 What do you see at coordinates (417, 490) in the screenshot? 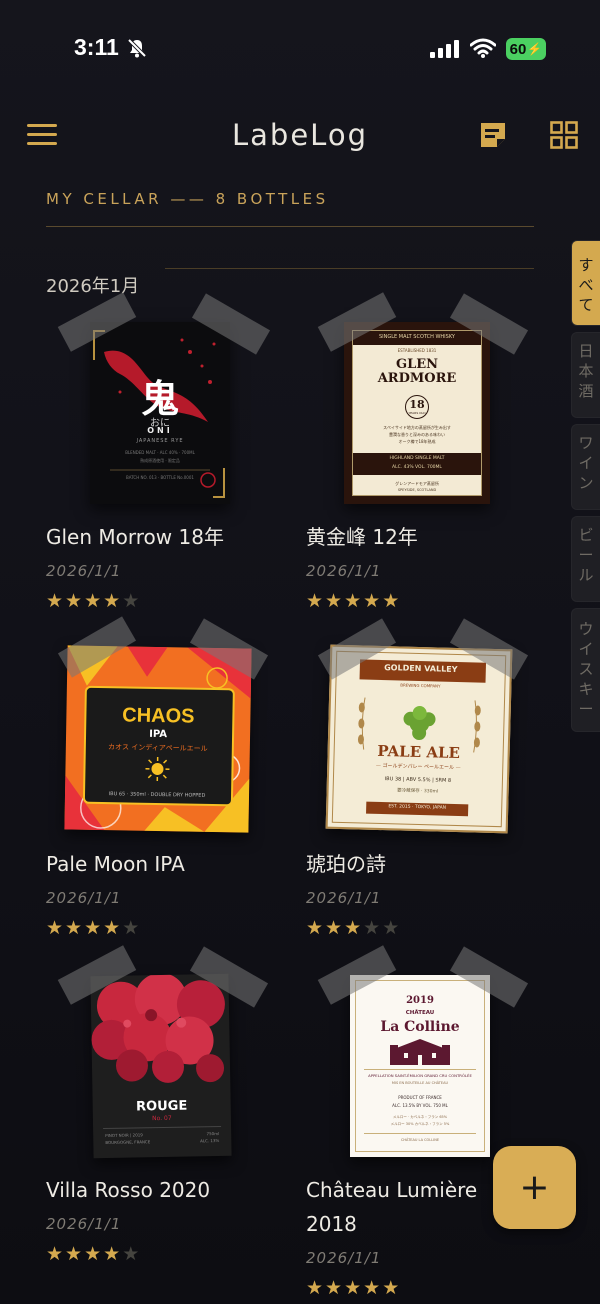
I see `glen-foot-2: SPEYSIDE, SCOTLAND` at bounding box center [417, 490].